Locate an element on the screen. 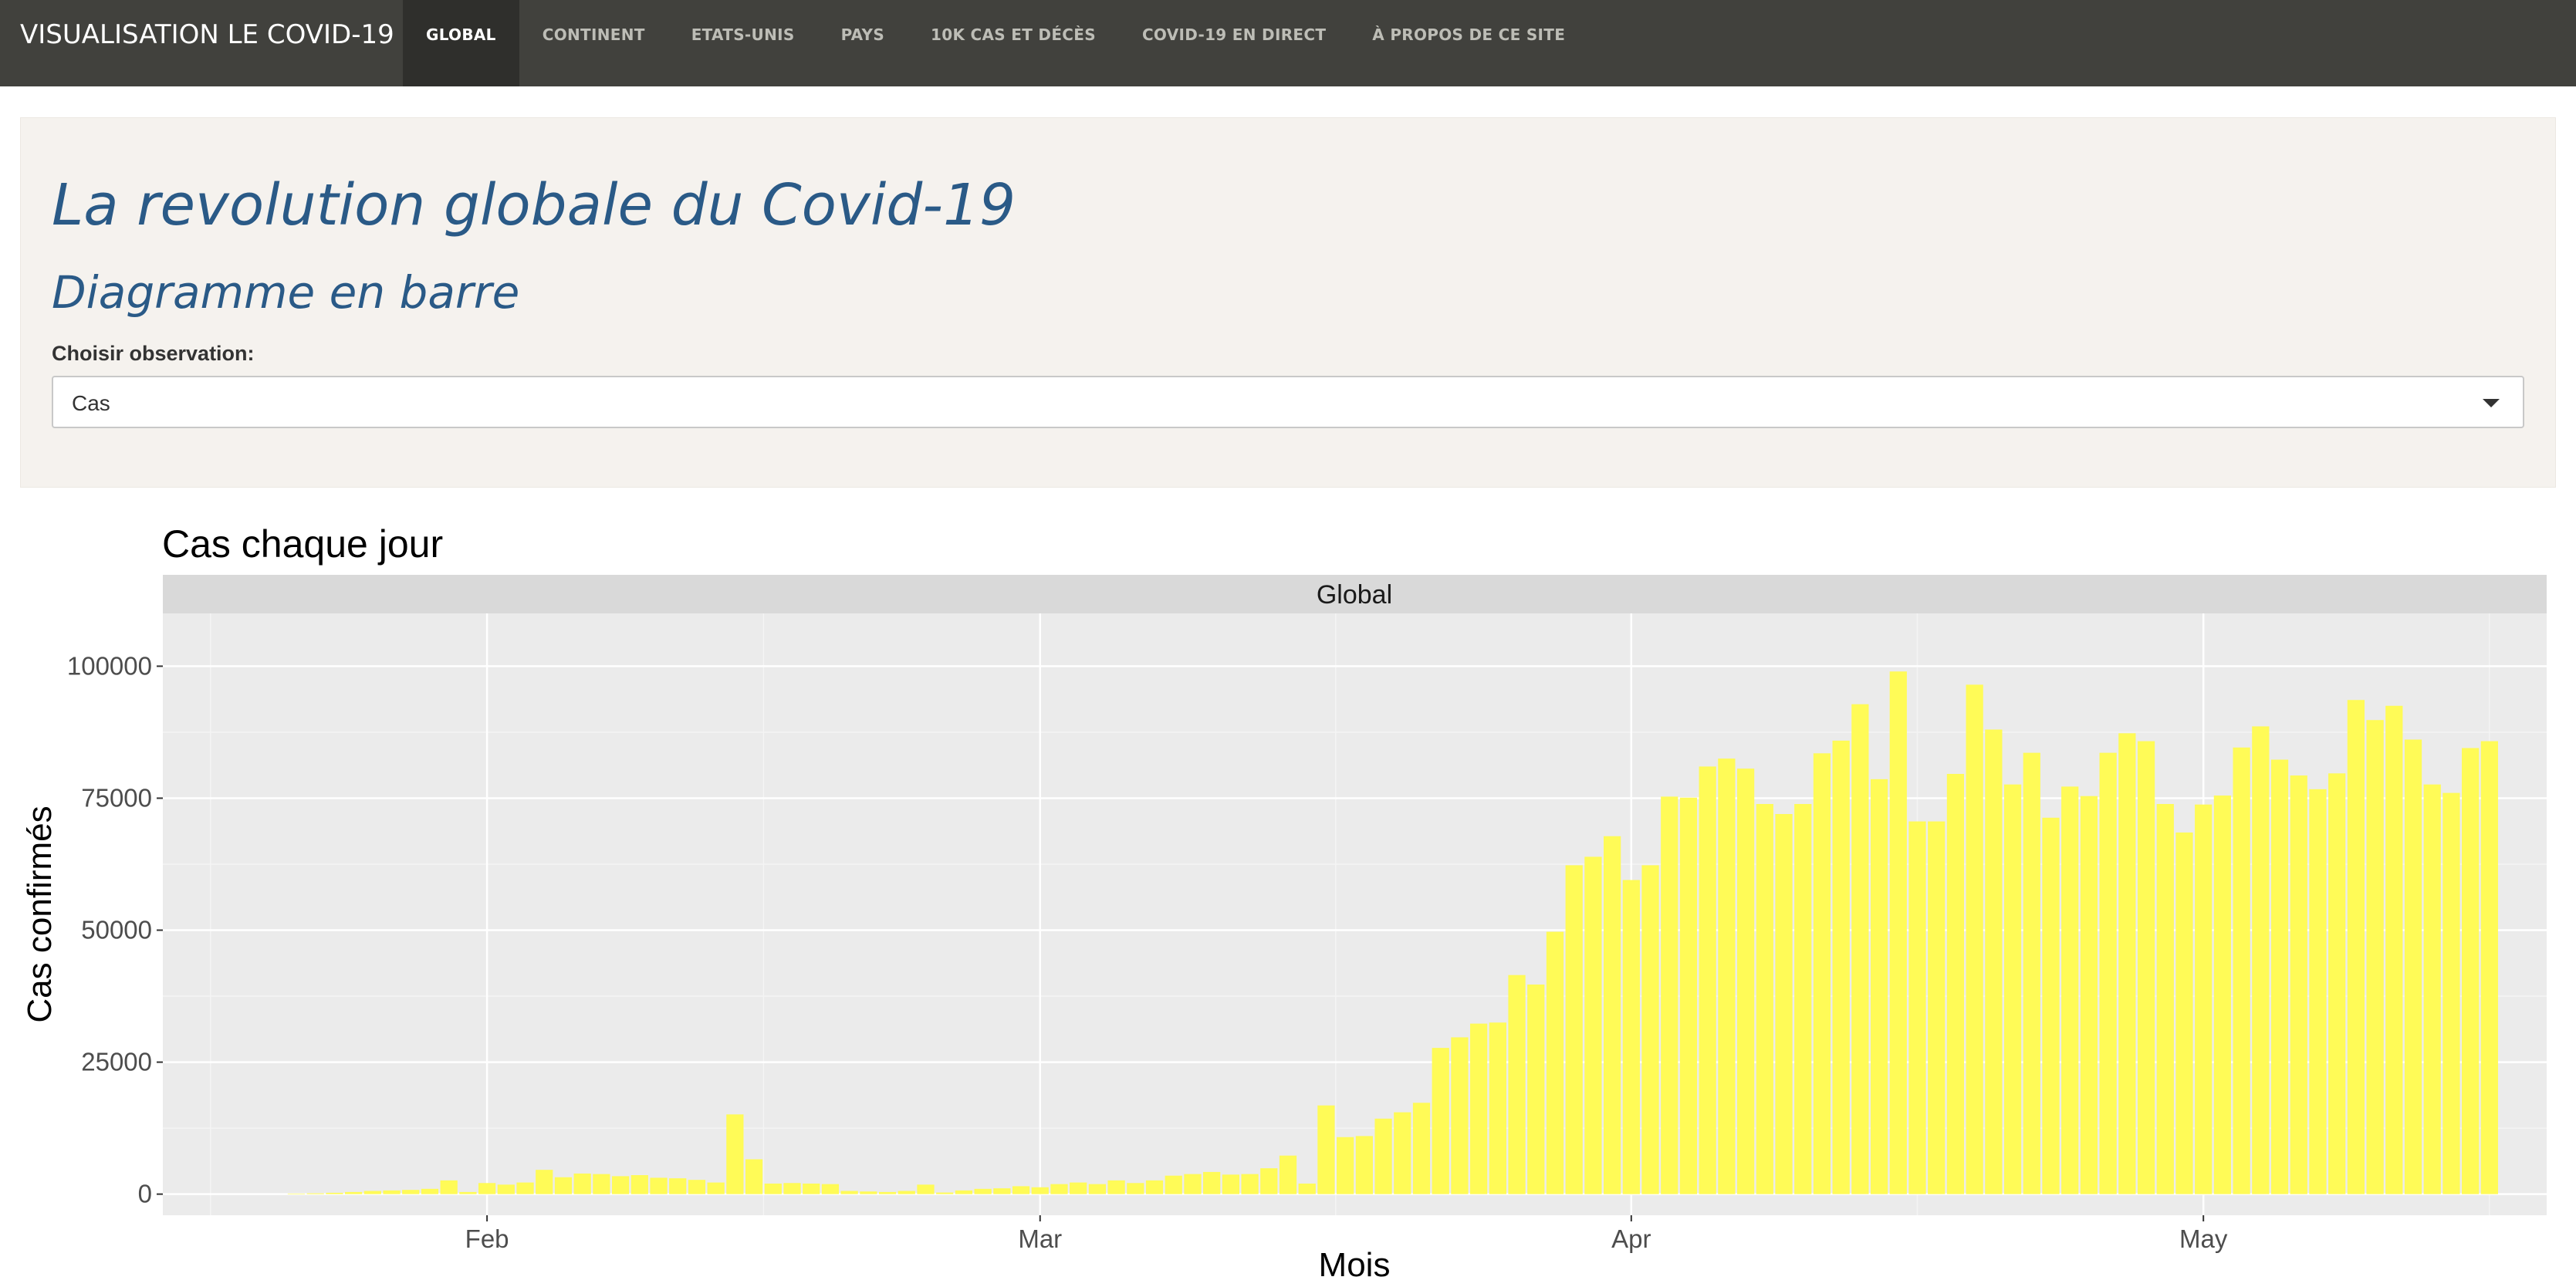 The width and height of the screenshot is (2576, 1287). y-tick-label: 25000 is located at coordinates (116, 1062).